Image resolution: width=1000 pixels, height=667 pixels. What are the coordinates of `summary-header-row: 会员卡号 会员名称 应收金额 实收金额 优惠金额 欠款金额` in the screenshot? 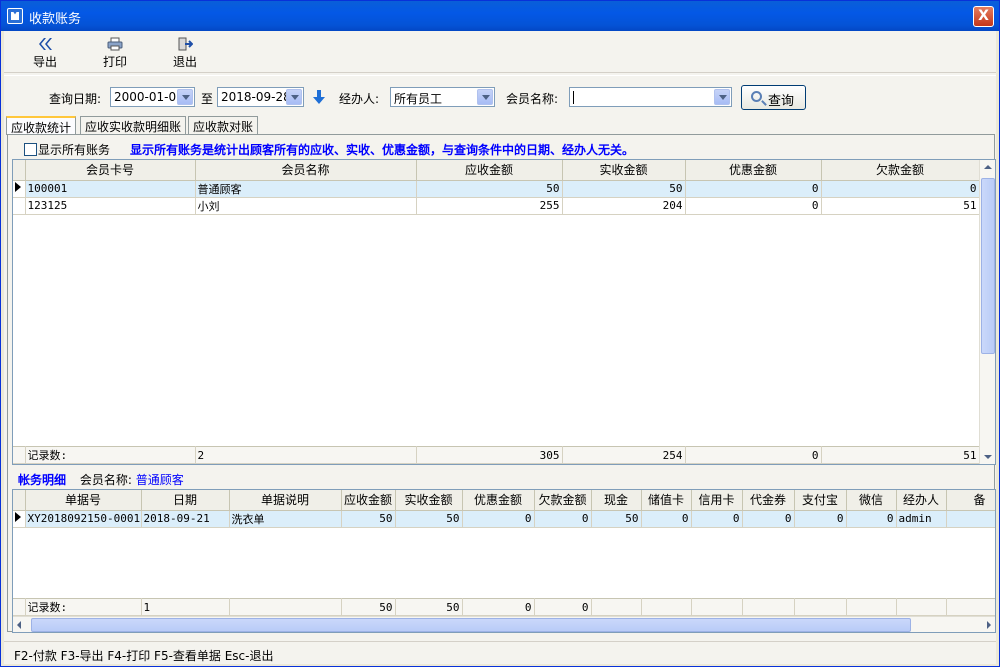 It's located at (496, 170).